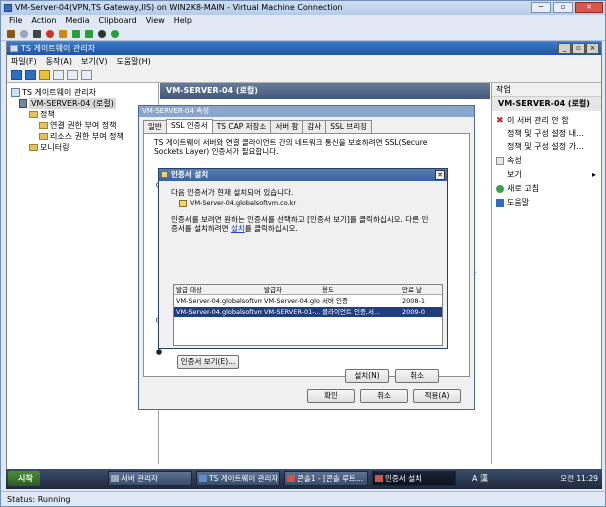 The height and width of the screenshot is (507, 606). What do you see at coordinates (367, 376) in the screenshot?
I see `install-button: 설치(N)` at bounding box center [367, 376].